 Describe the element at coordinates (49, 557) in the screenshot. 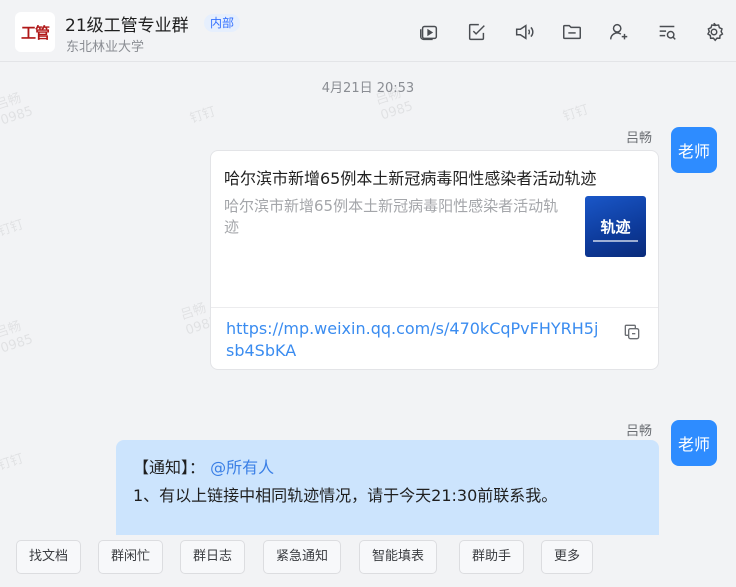

I see `find-docs-button: 找文档` at that location.